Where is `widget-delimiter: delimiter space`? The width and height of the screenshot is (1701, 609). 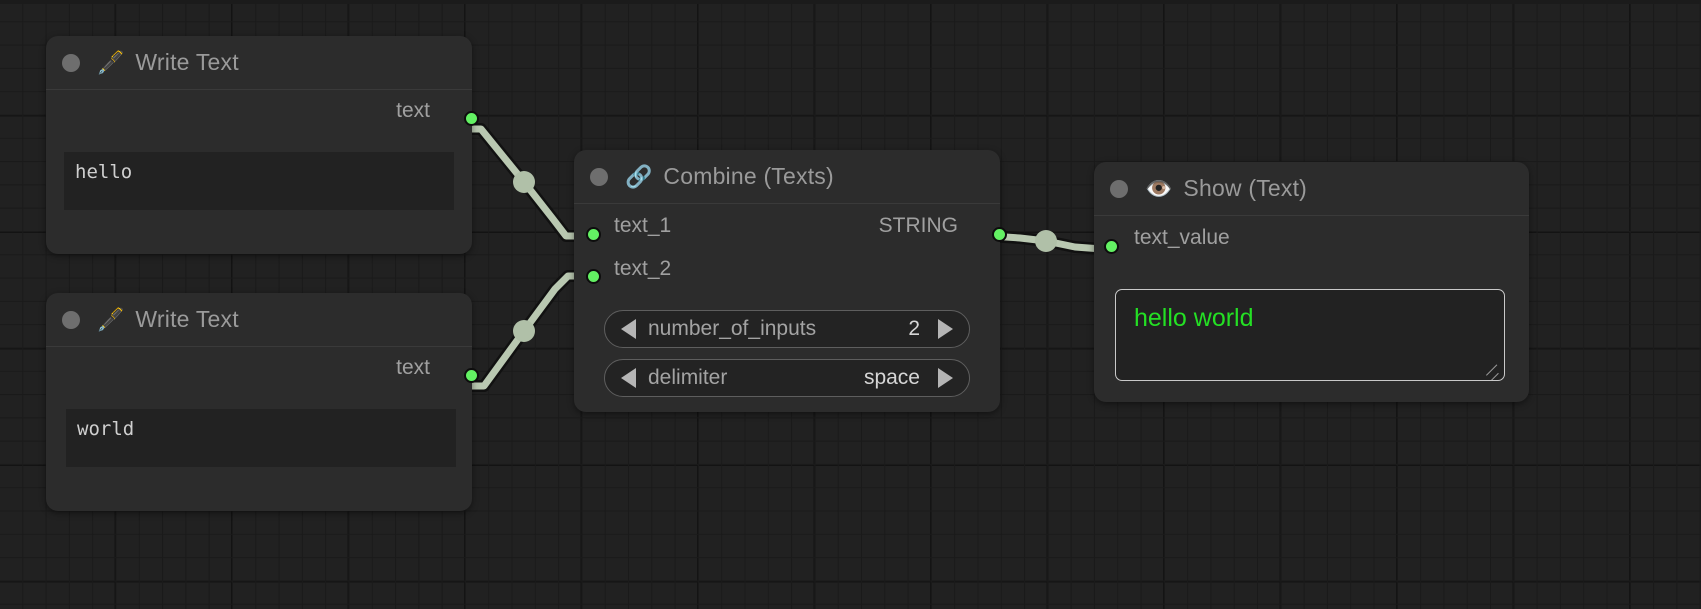
widget-delimiter: delimiter space is located at coordinates (787, 378).